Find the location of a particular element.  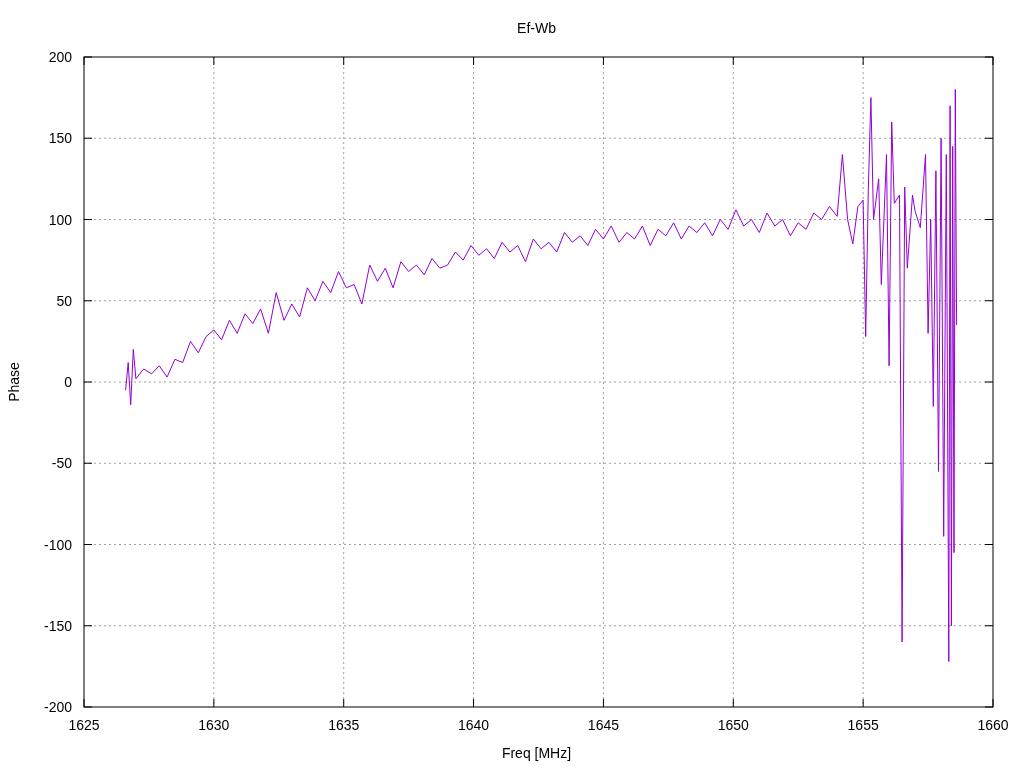

x-axis-label: Freq [MHz] is located at coordinates (536, 753).